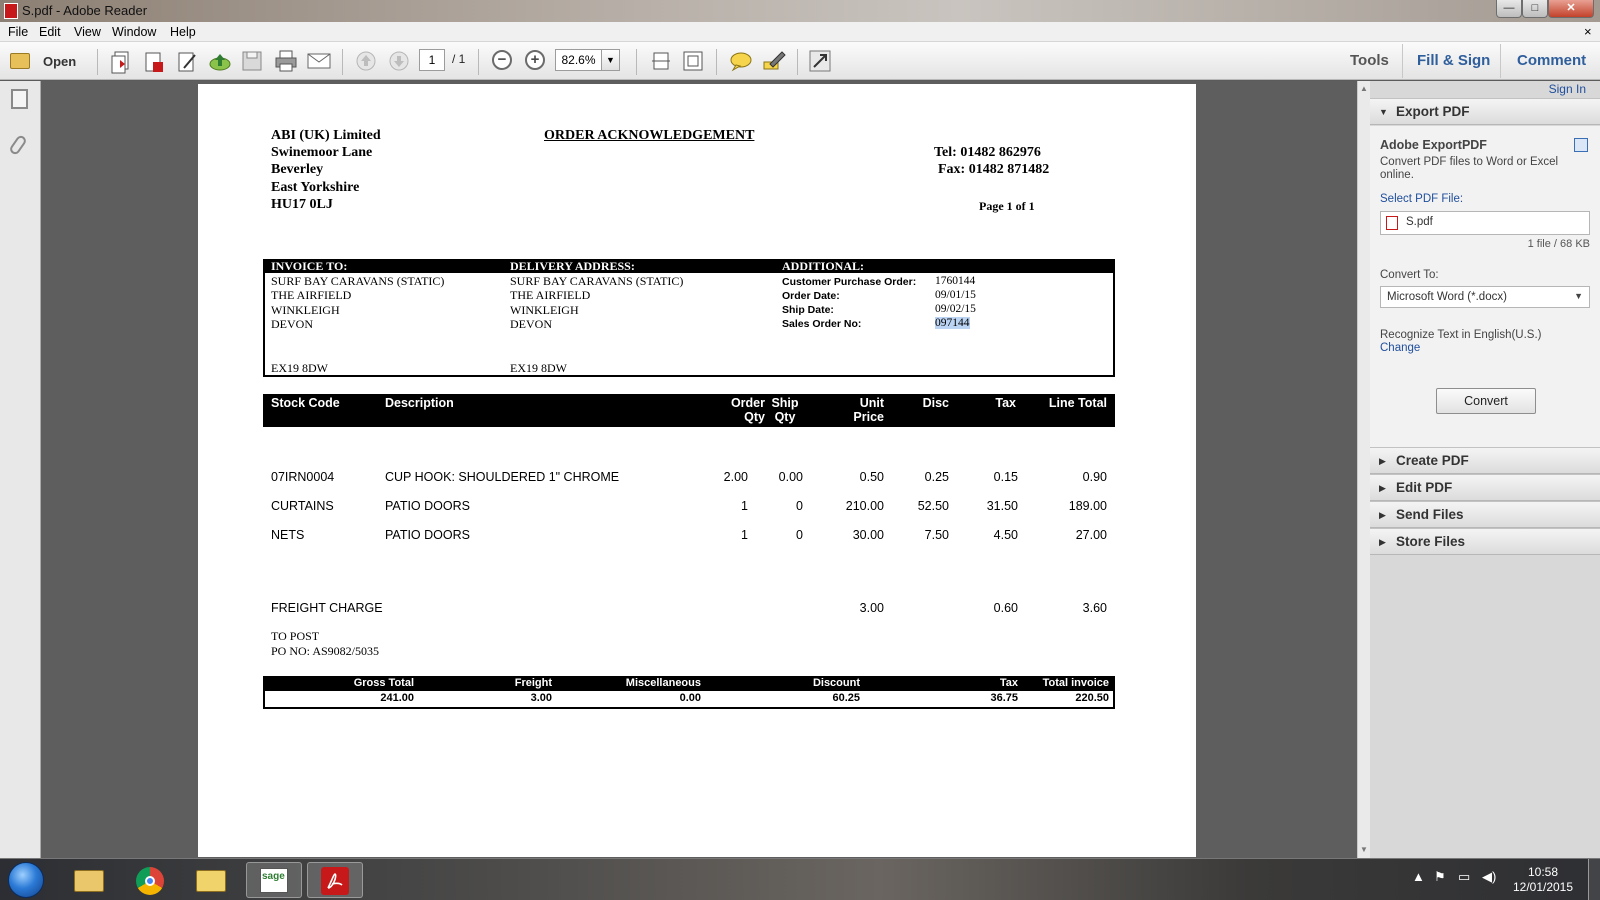 The image size is (1600, 900). Describe the element at coordinates (297, 169) in the screenshot. I see `company-address-line: Beverley` at that location.